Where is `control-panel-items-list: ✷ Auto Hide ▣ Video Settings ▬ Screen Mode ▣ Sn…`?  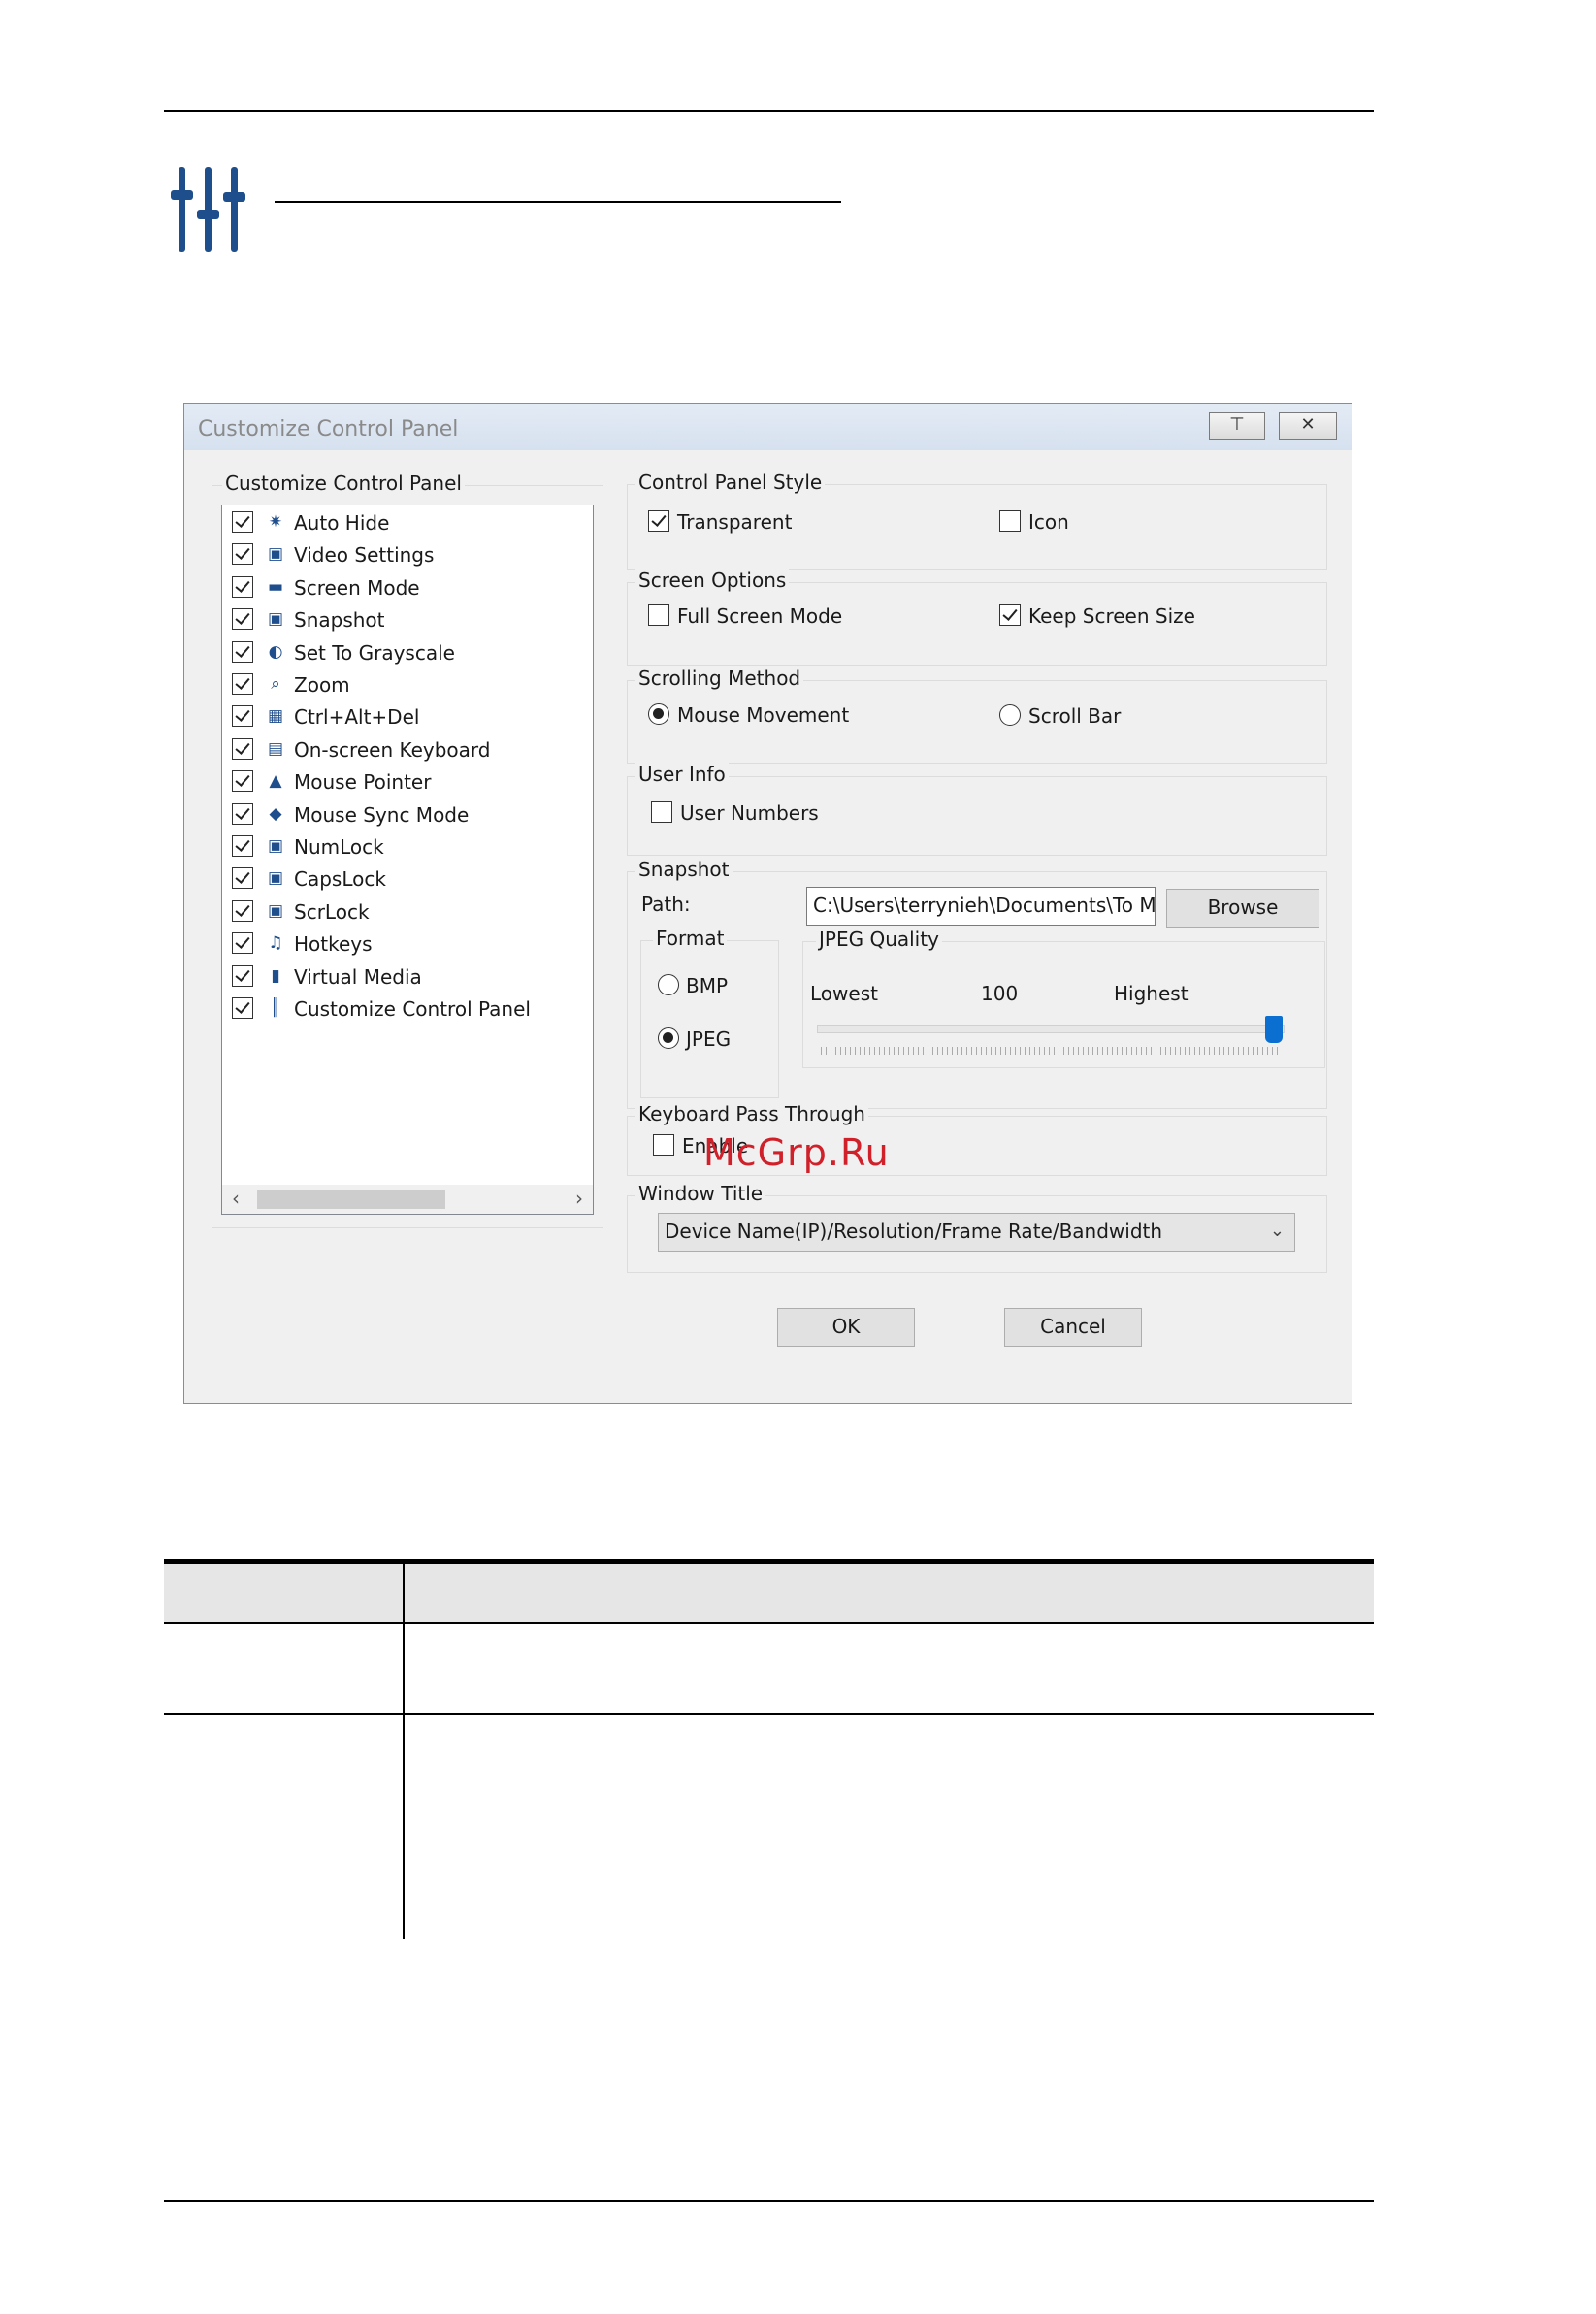 control-panel-items-list: ✷ Auto Hide ▣ Video Settings ▬ Screen Mode ▣ Sn… is located at coordinates (407, 860).